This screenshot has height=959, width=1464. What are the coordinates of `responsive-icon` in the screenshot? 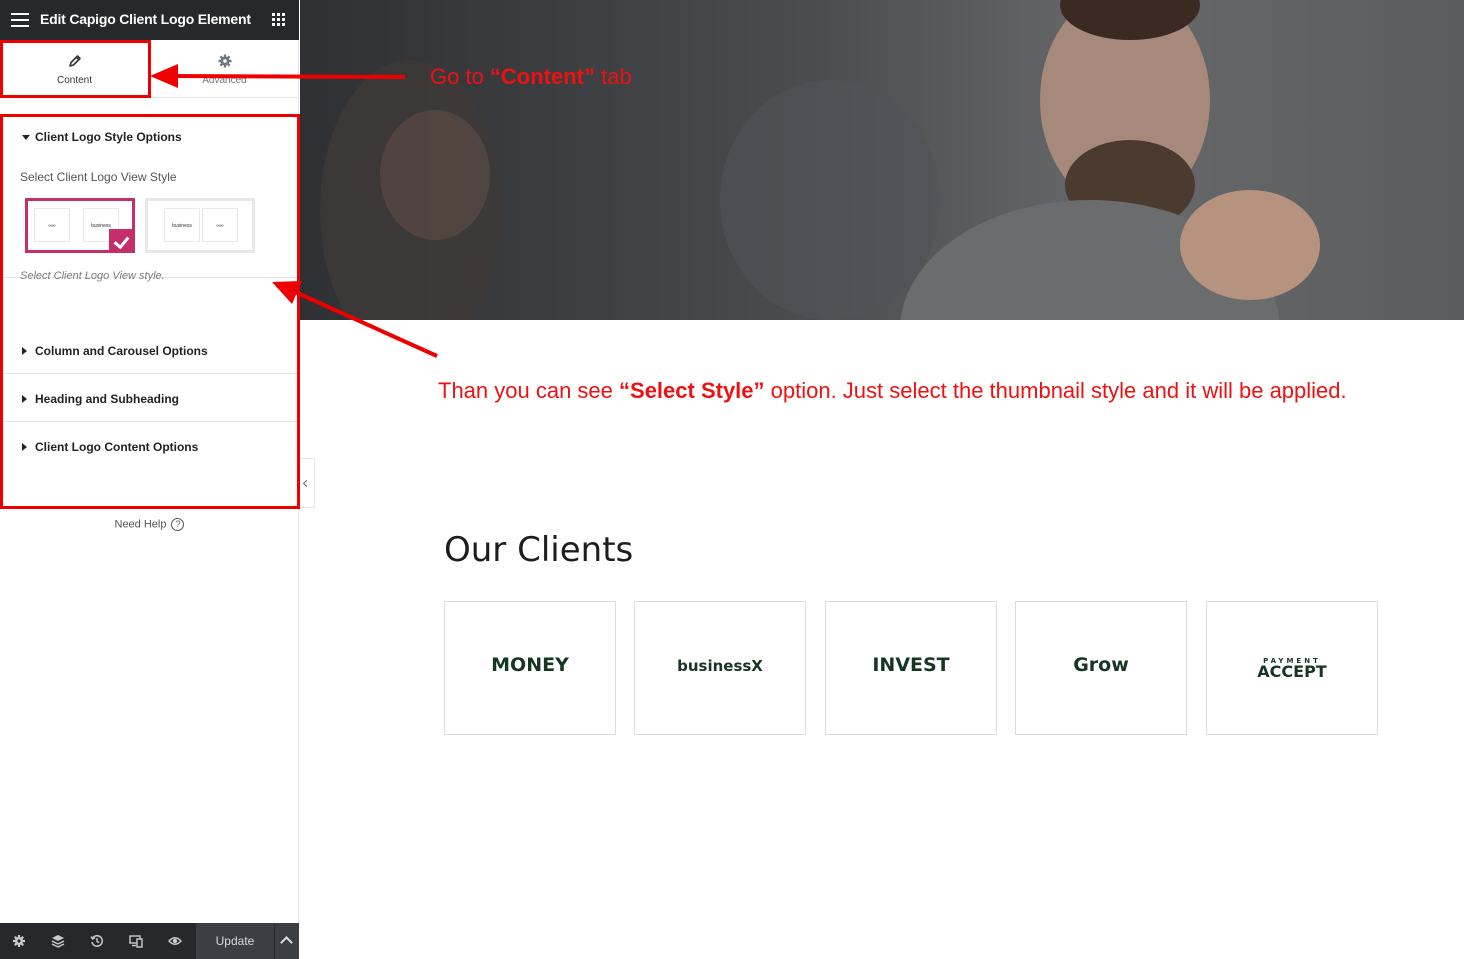 It's located at (136, 941).